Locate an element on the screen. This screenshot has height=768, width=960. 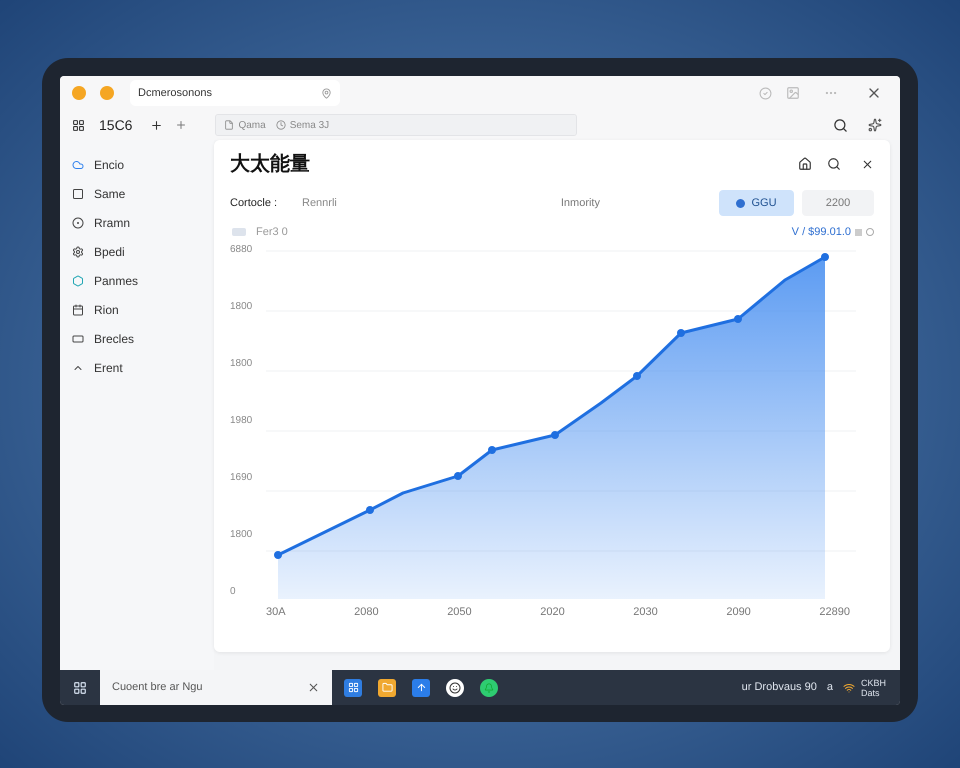
y-axis-label: 1690 is located at coordinates (242, 478).